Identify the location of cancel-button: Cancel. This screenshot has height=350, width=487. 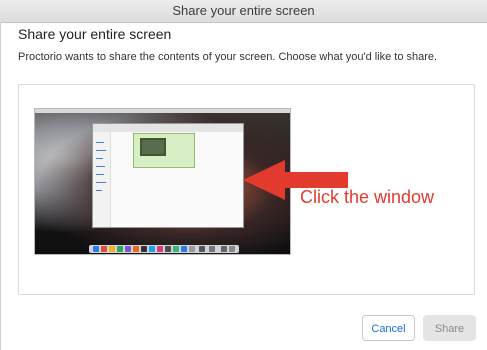
(388, 328).